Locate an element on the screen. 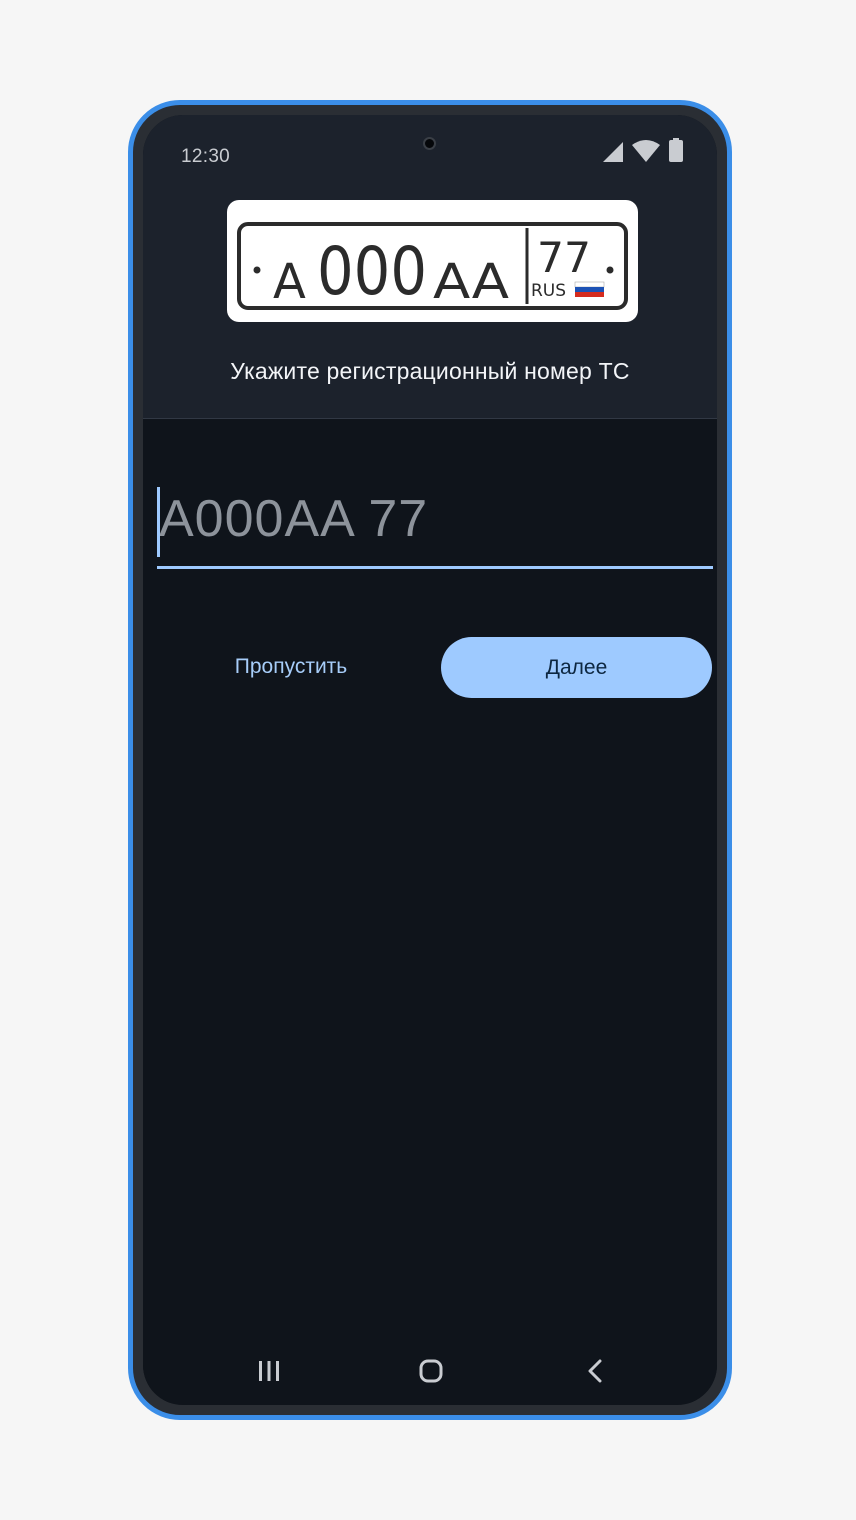  recent-apps-button is located at coordinates (269, 1373).